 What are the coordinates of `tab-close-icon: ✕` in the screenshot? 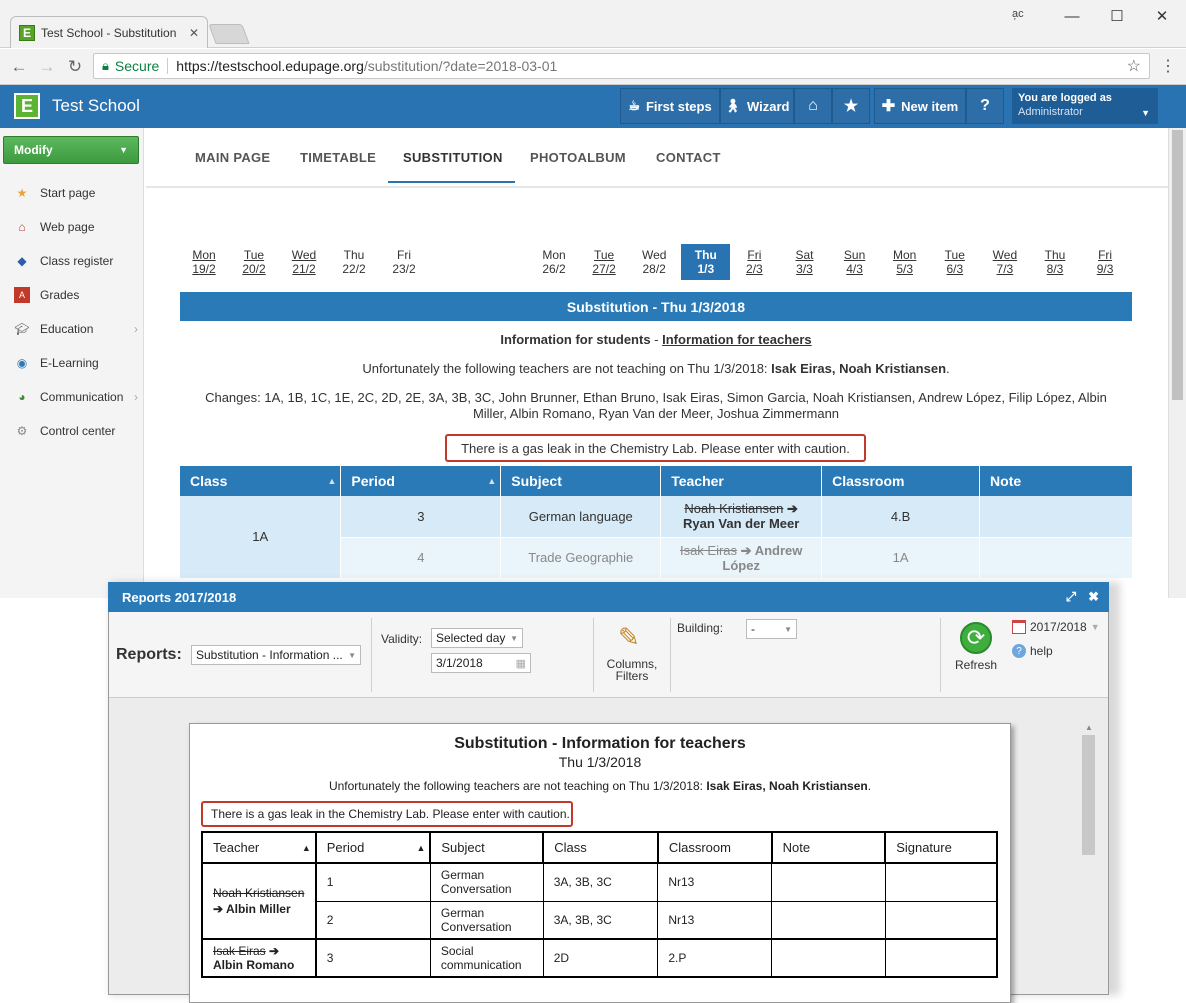 It's located at (194, 33).